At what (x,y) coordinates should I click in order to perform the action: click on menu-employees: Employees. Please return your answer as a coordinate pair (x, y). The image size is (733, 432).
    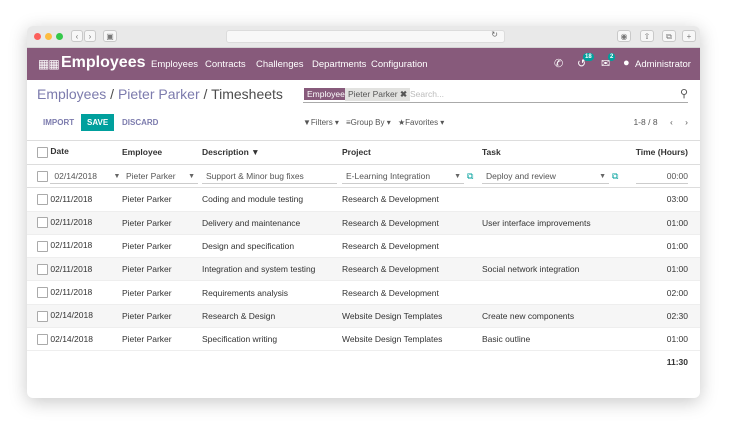
    Looking at the image, I should click on (174, 64).